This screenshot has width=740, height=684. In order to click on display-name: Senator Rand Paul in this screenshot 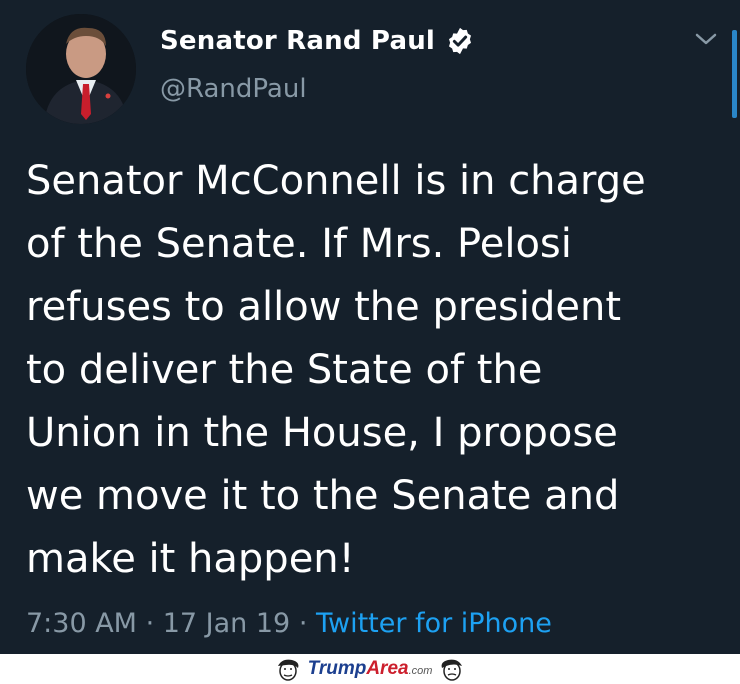, I will do `click(317, 41)`.